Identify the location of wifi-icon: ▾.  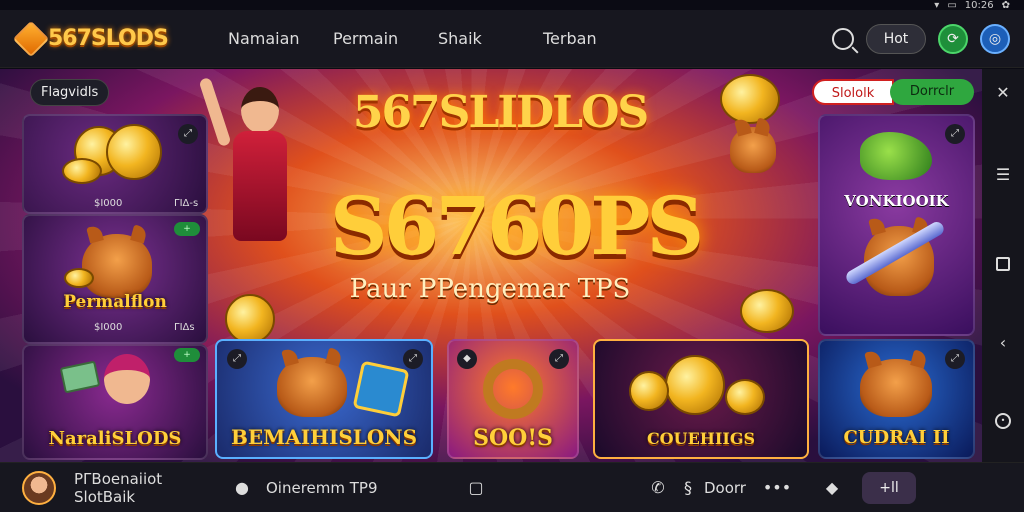
(937, 5).